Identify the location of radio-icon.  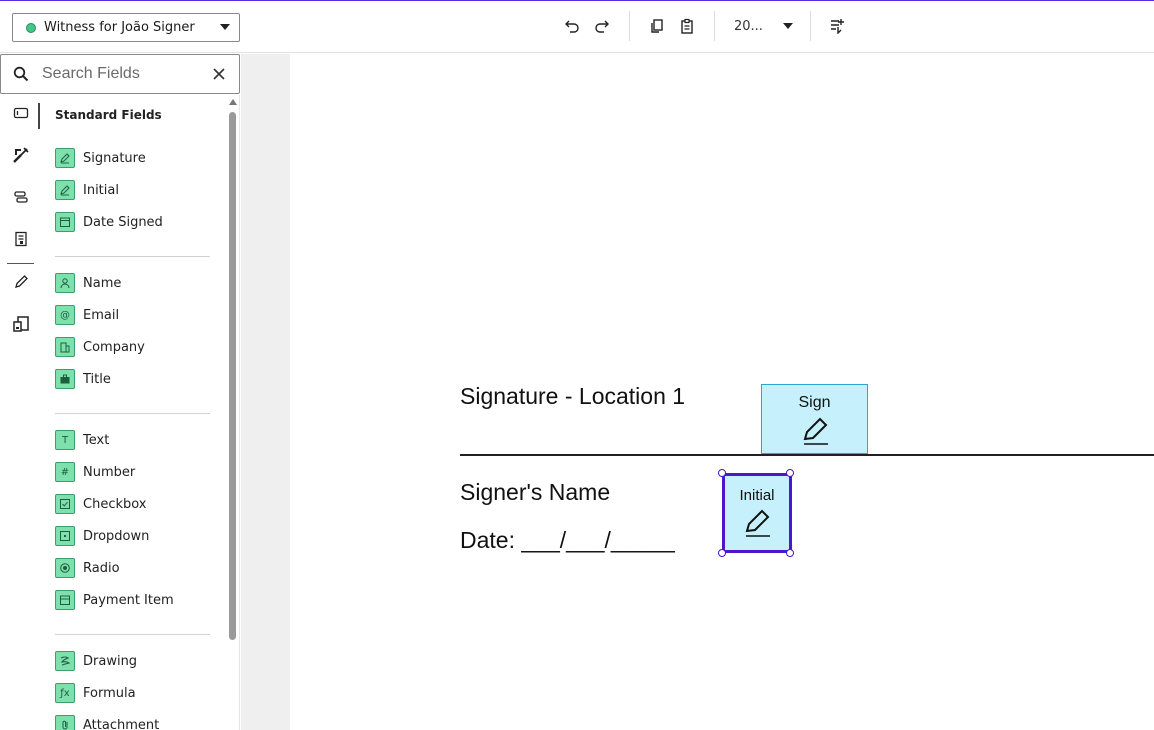
(65, 568).